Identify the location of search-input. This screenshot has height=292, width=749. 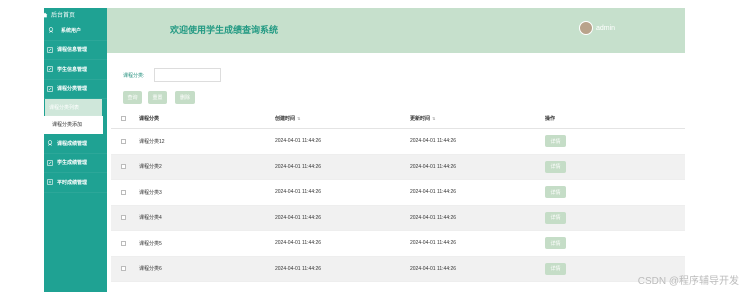
(187, 75).